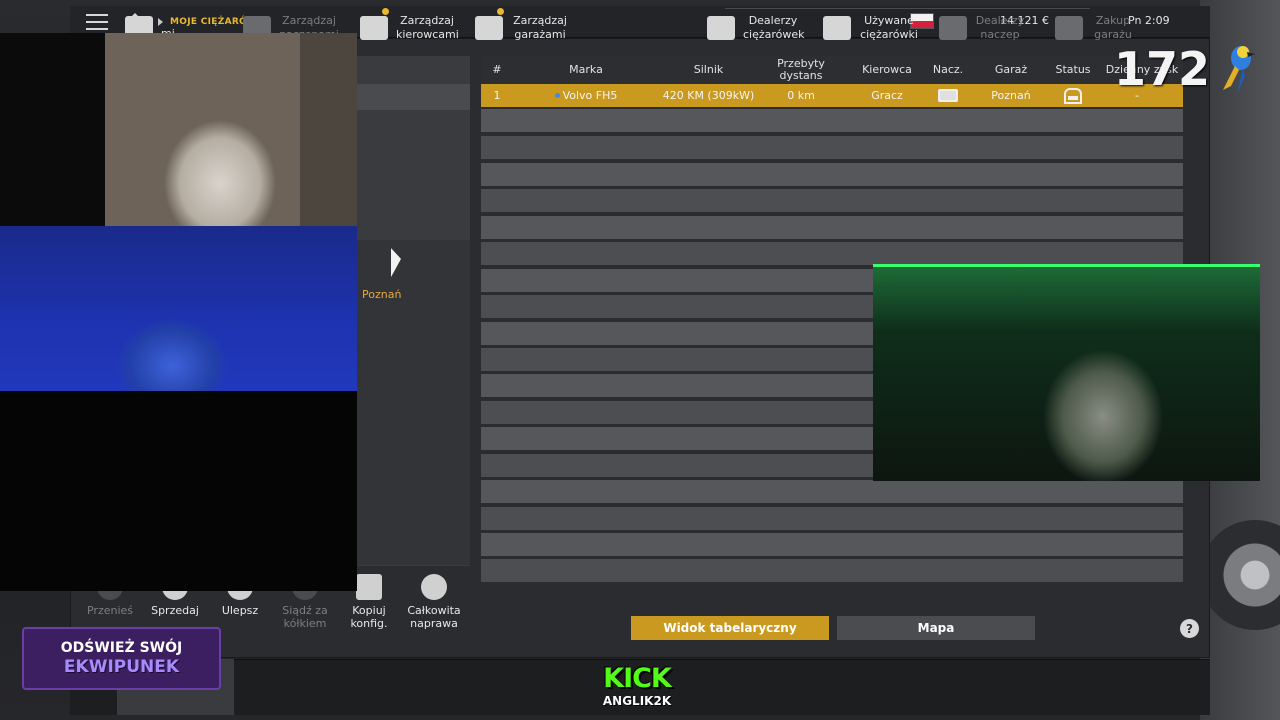 Image resolution: width=1280 pixels, height=720 pixels. I want to click on repair-icon, so click(434, 587).